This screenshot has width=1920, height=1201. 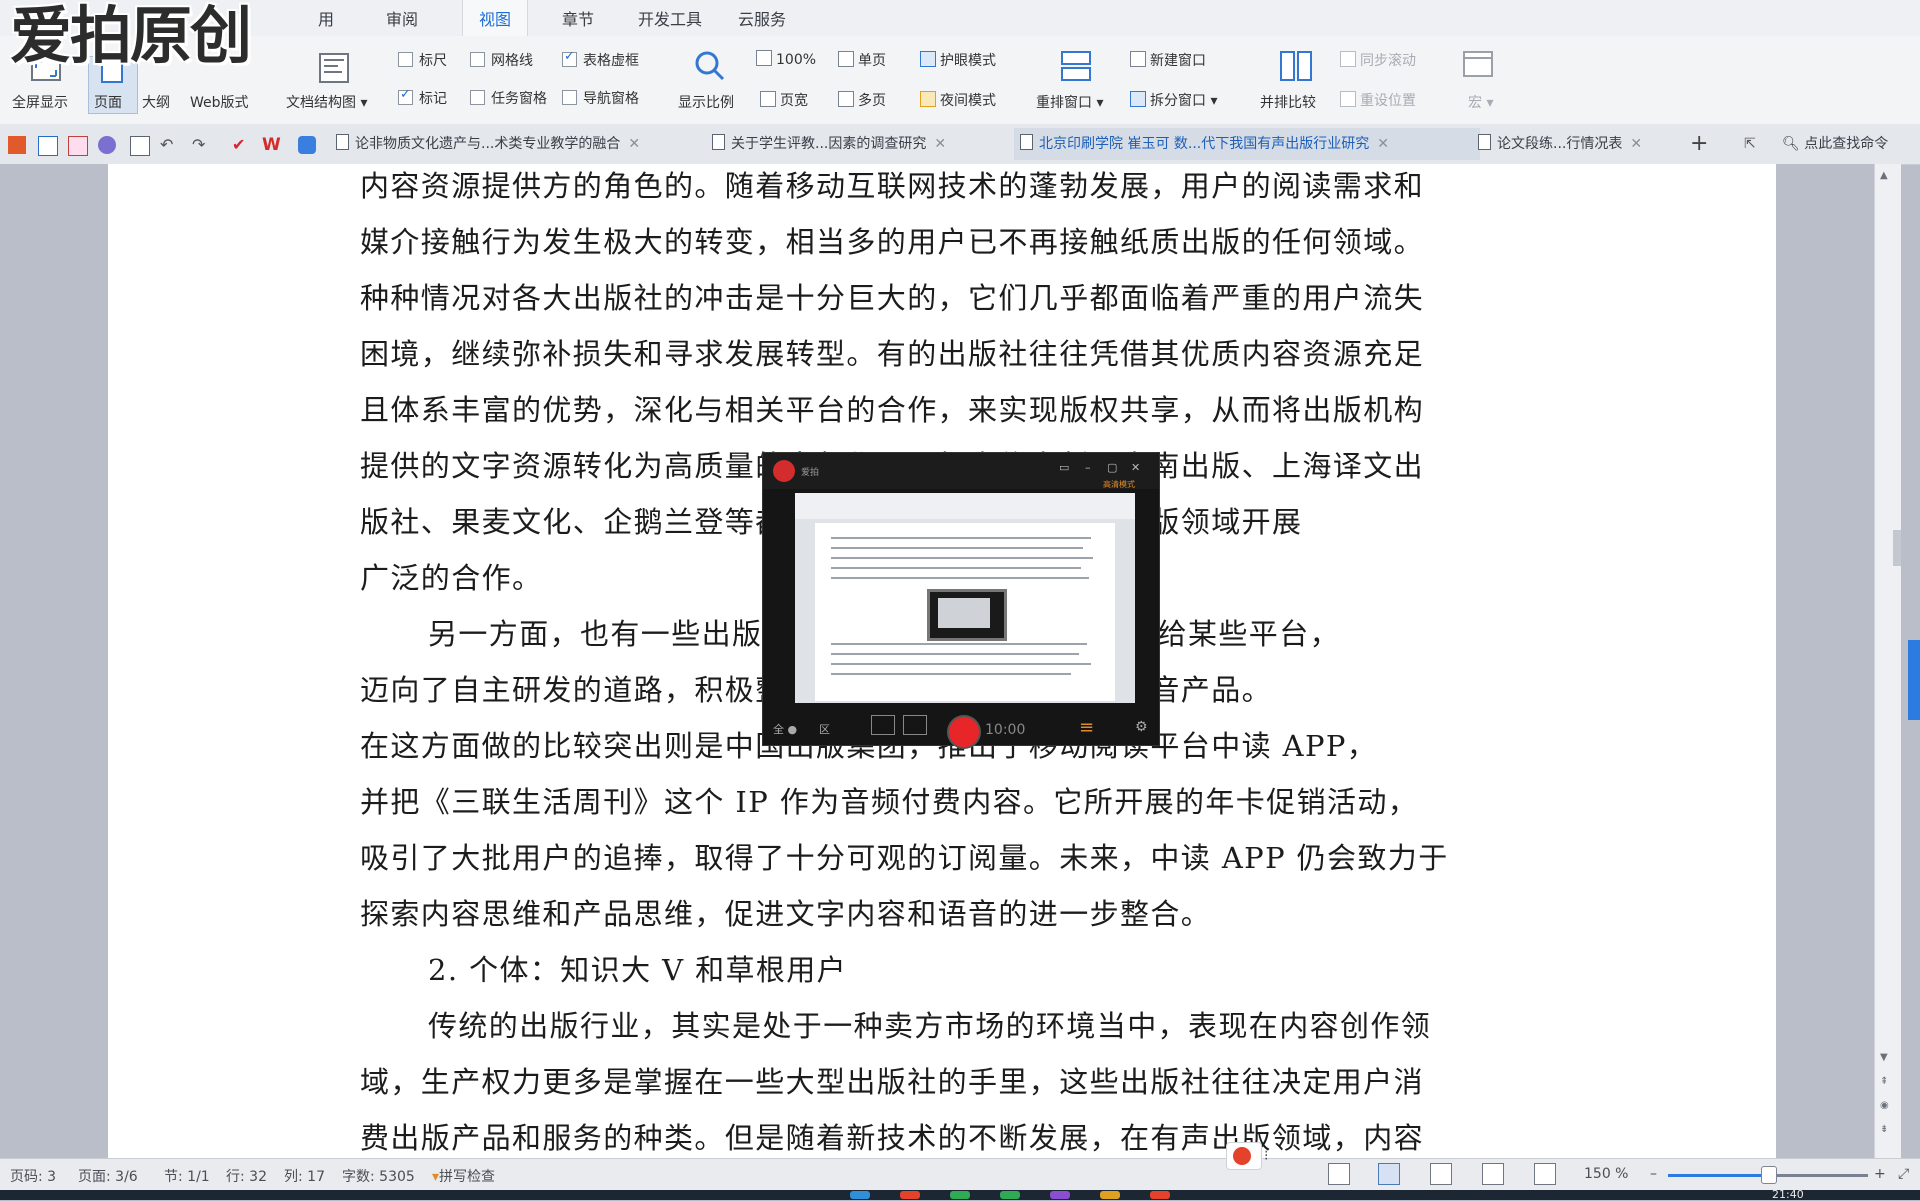 What do you see at coordinates (785, 729) in the screenshot?
I see `recorder-fullscreen-toggle: 全 ●` at bounding box center [785, 729].